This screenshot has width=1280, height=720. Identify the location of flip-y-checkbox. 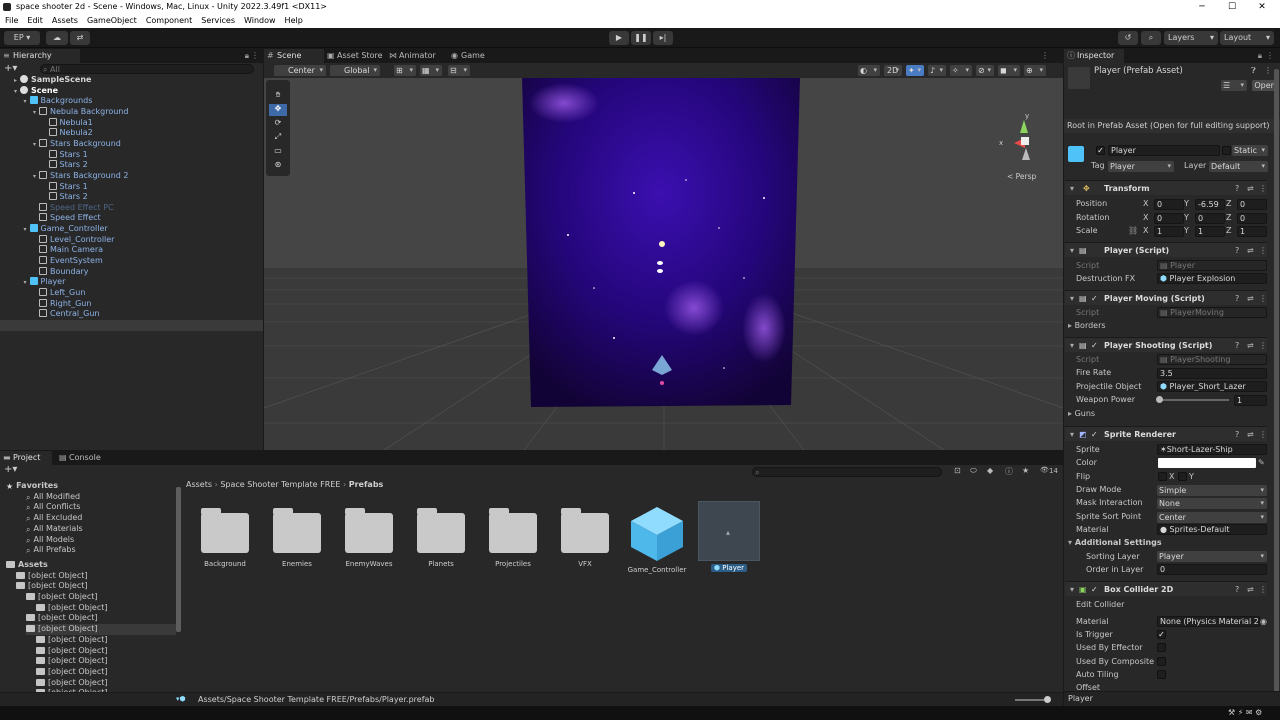
(1182, 476).